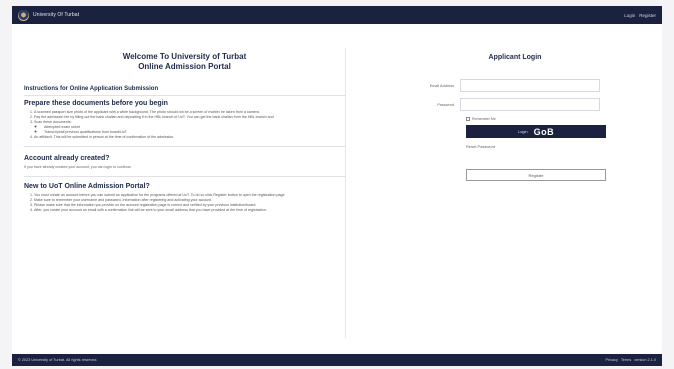 The height and width of the screenshot is (369, 674). Describe the element at coordinates (530, 104) in the screenshot. I see `password-field` at that location.